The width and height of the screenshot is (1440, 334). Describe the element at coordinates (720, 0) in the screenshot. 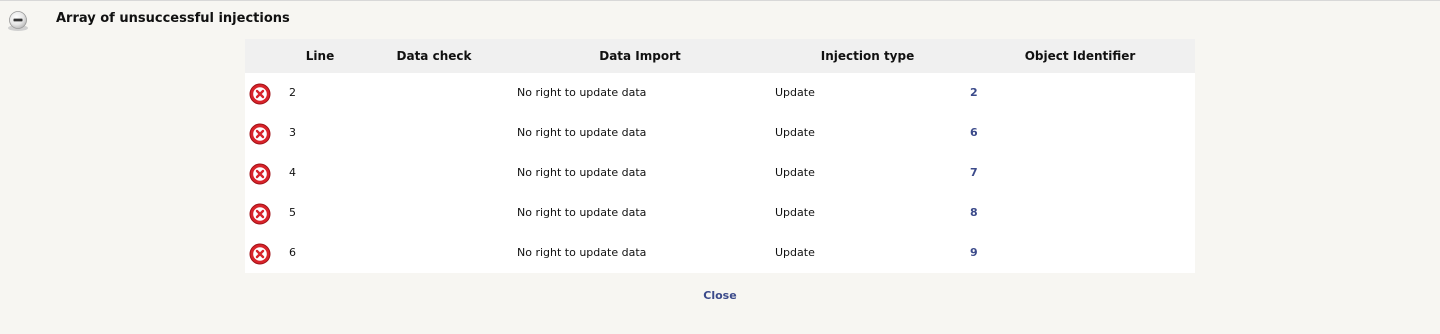

I see `top-border` at that location.